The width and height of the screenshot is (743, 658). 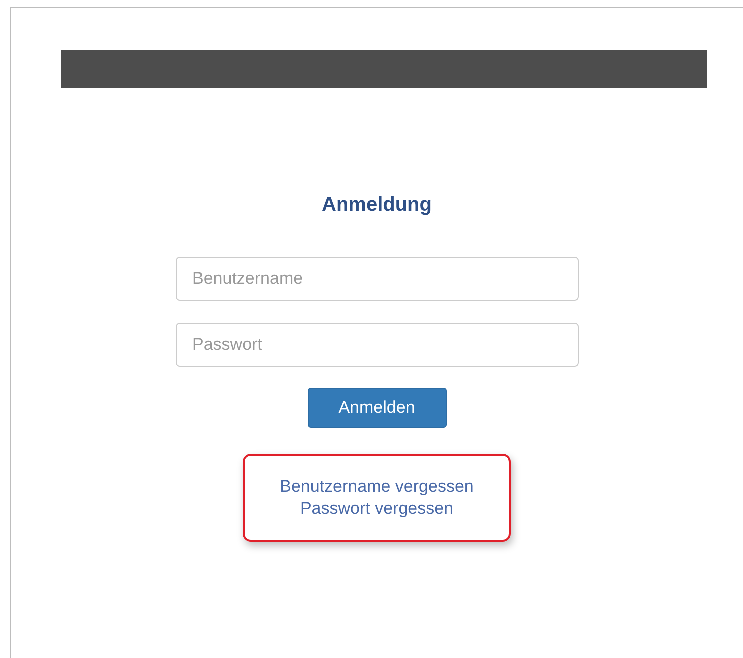 I want to click on login-title: Anmeldung, so click(x=377, y=205).